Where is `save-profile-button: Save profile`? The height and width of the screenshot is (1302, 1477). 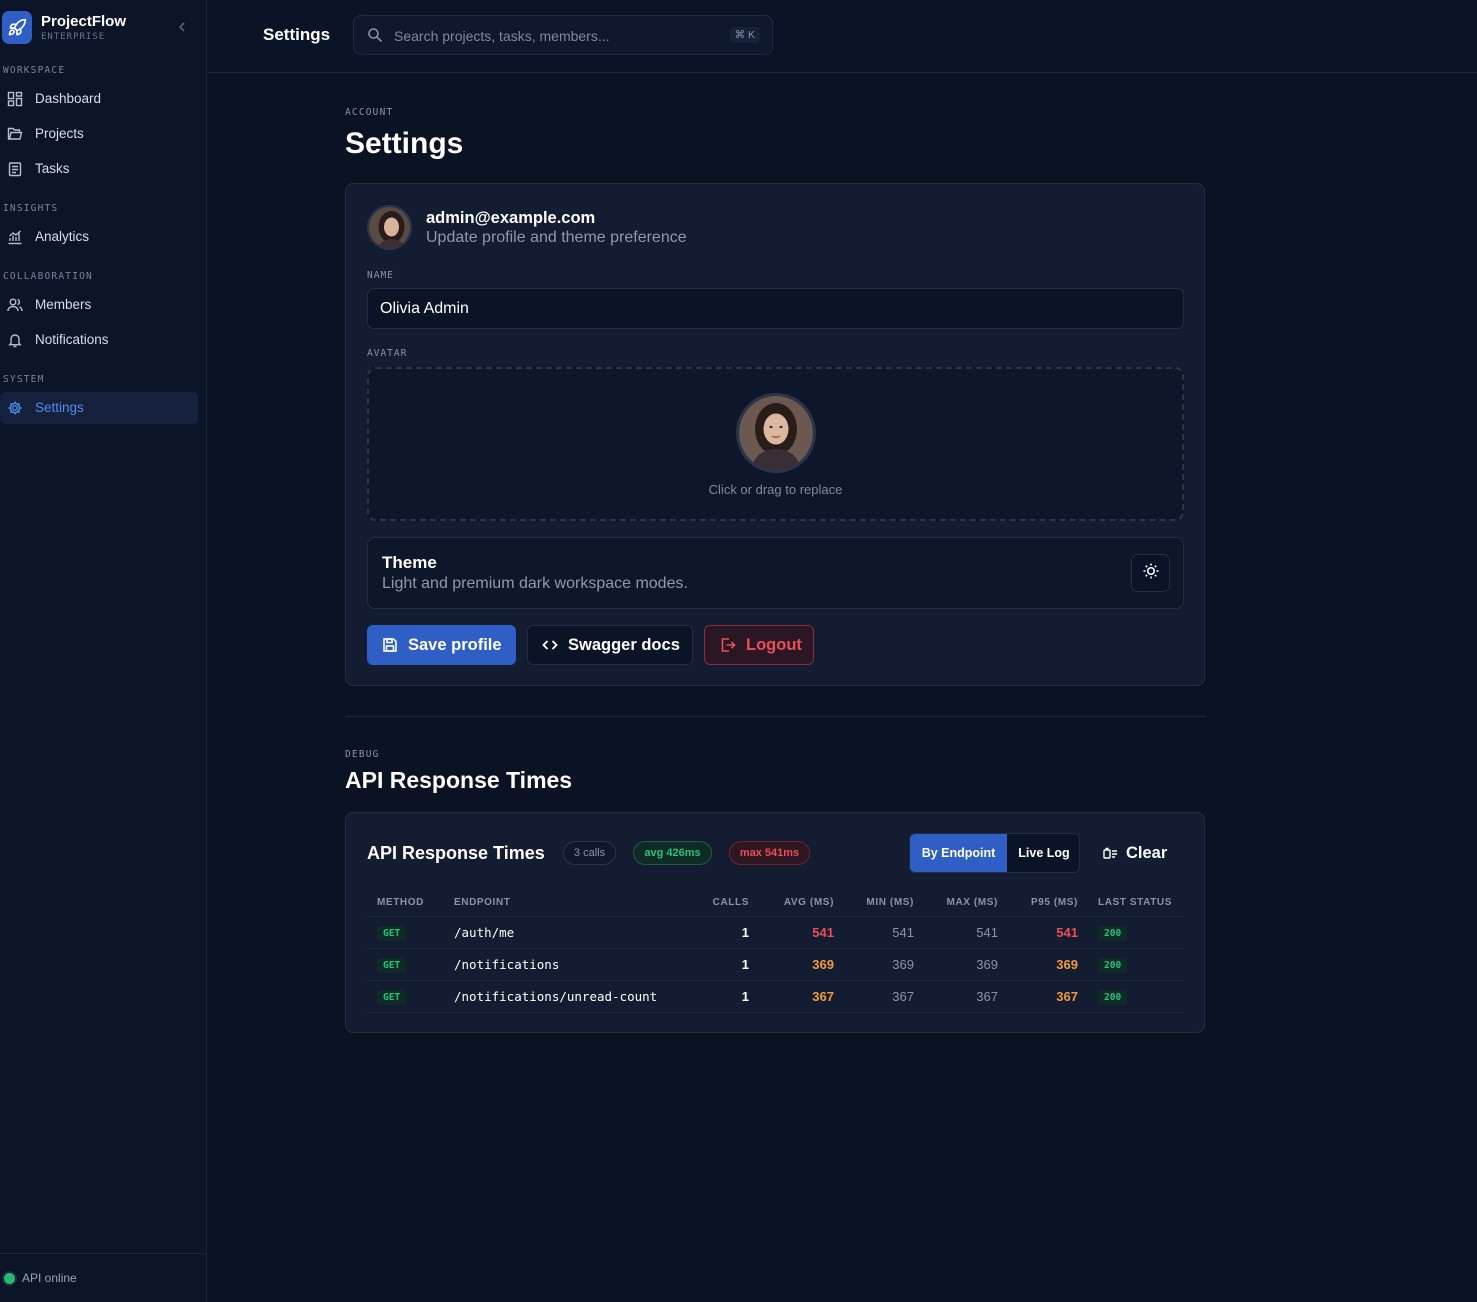 save-profile-button: Save profile is located at coordinates (441, 645).